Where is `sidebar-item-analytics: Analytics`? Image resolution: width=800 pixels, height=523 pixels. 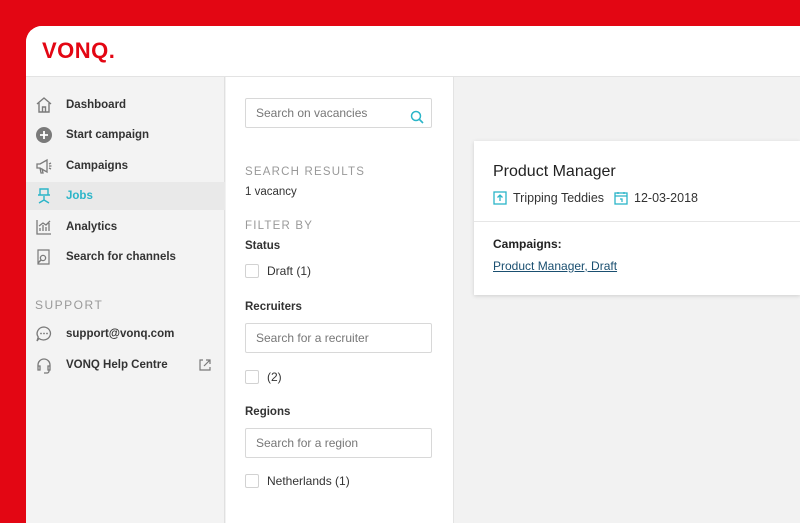 sidebar-item-analytics: Analytics is located at coordinates (125, 227).